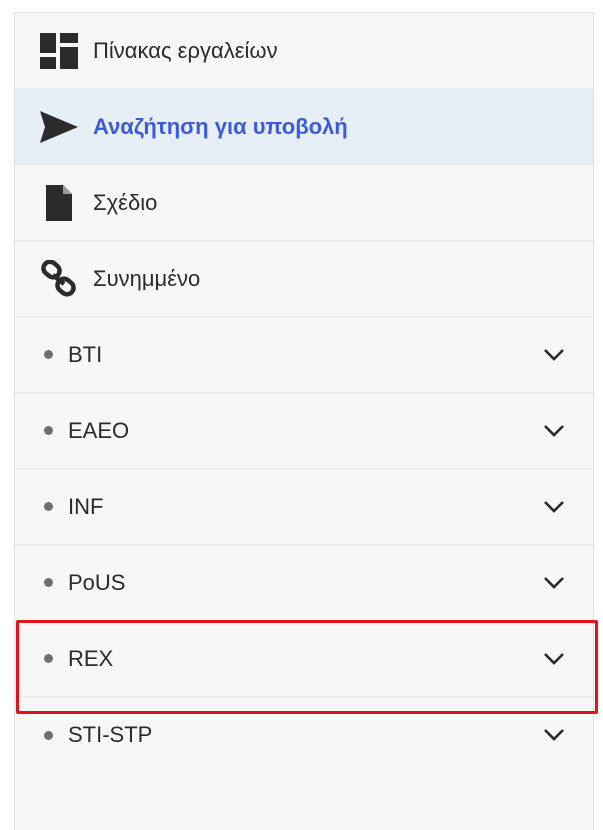 The width and height of the screenshot is (603, 830). I want to click on menu-group-rex: REX, so click(304, 659).